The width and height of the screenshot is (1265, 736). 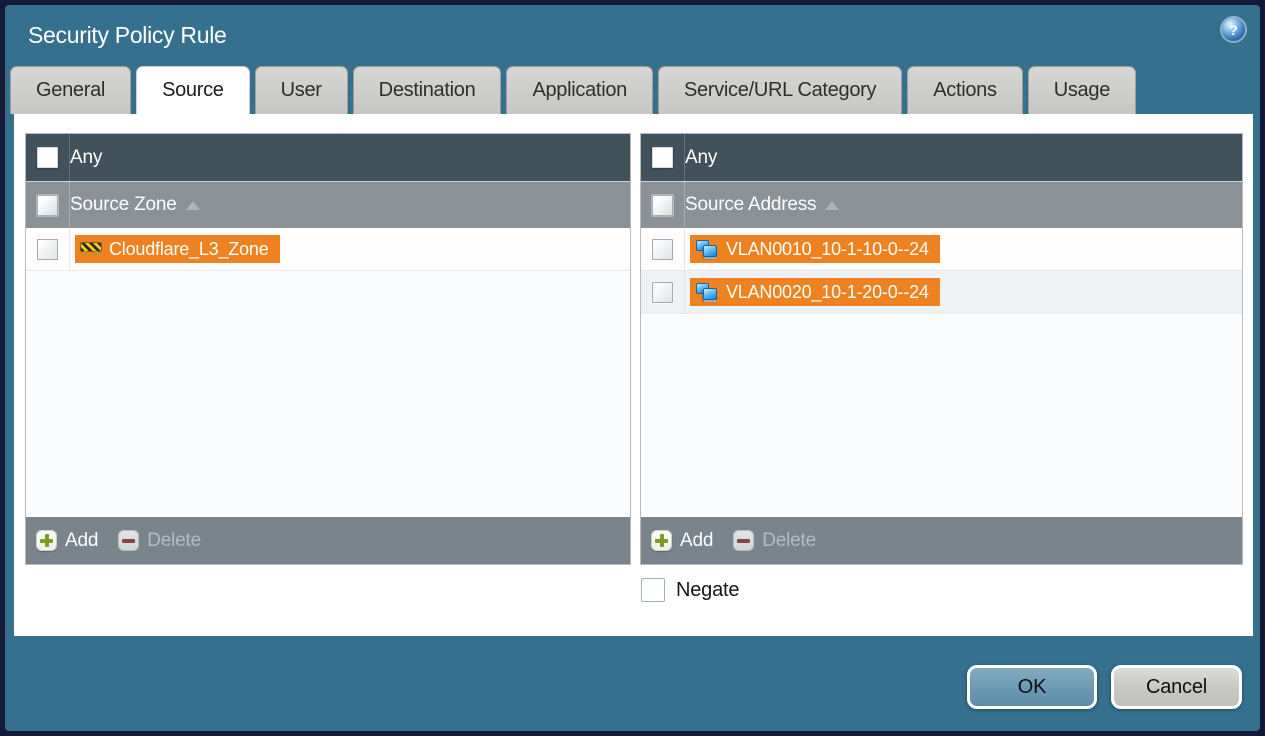 I want to click on address-tag: VLAN0020_10-1-20-0--24, so click(x=815, y=292).